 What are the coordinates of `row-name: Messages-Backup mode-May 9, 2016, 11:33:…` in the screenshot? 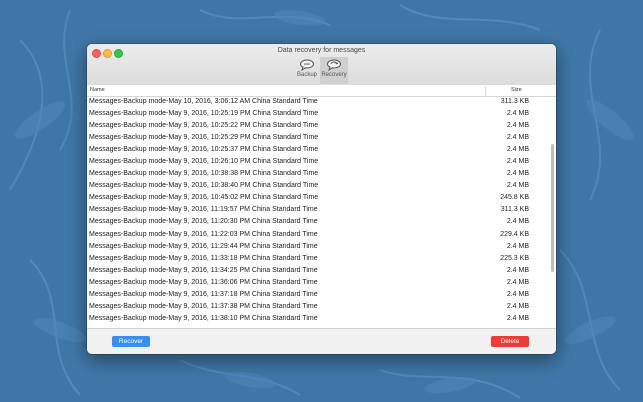 It's located at (203, 258).